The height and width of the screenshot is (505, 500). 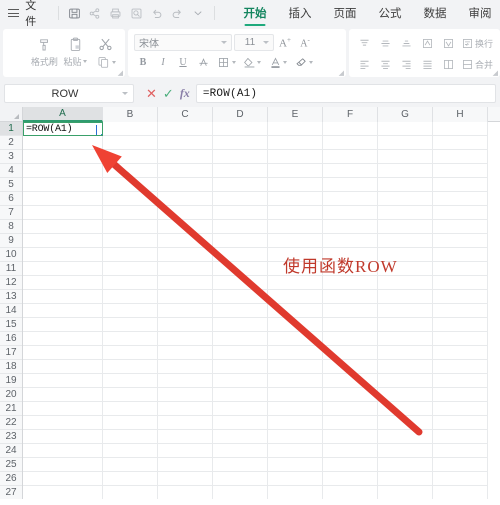 What do you see at coordinates (94, 13) in the screenshot?
I see `share-icon` at bounding box center [94, 13].